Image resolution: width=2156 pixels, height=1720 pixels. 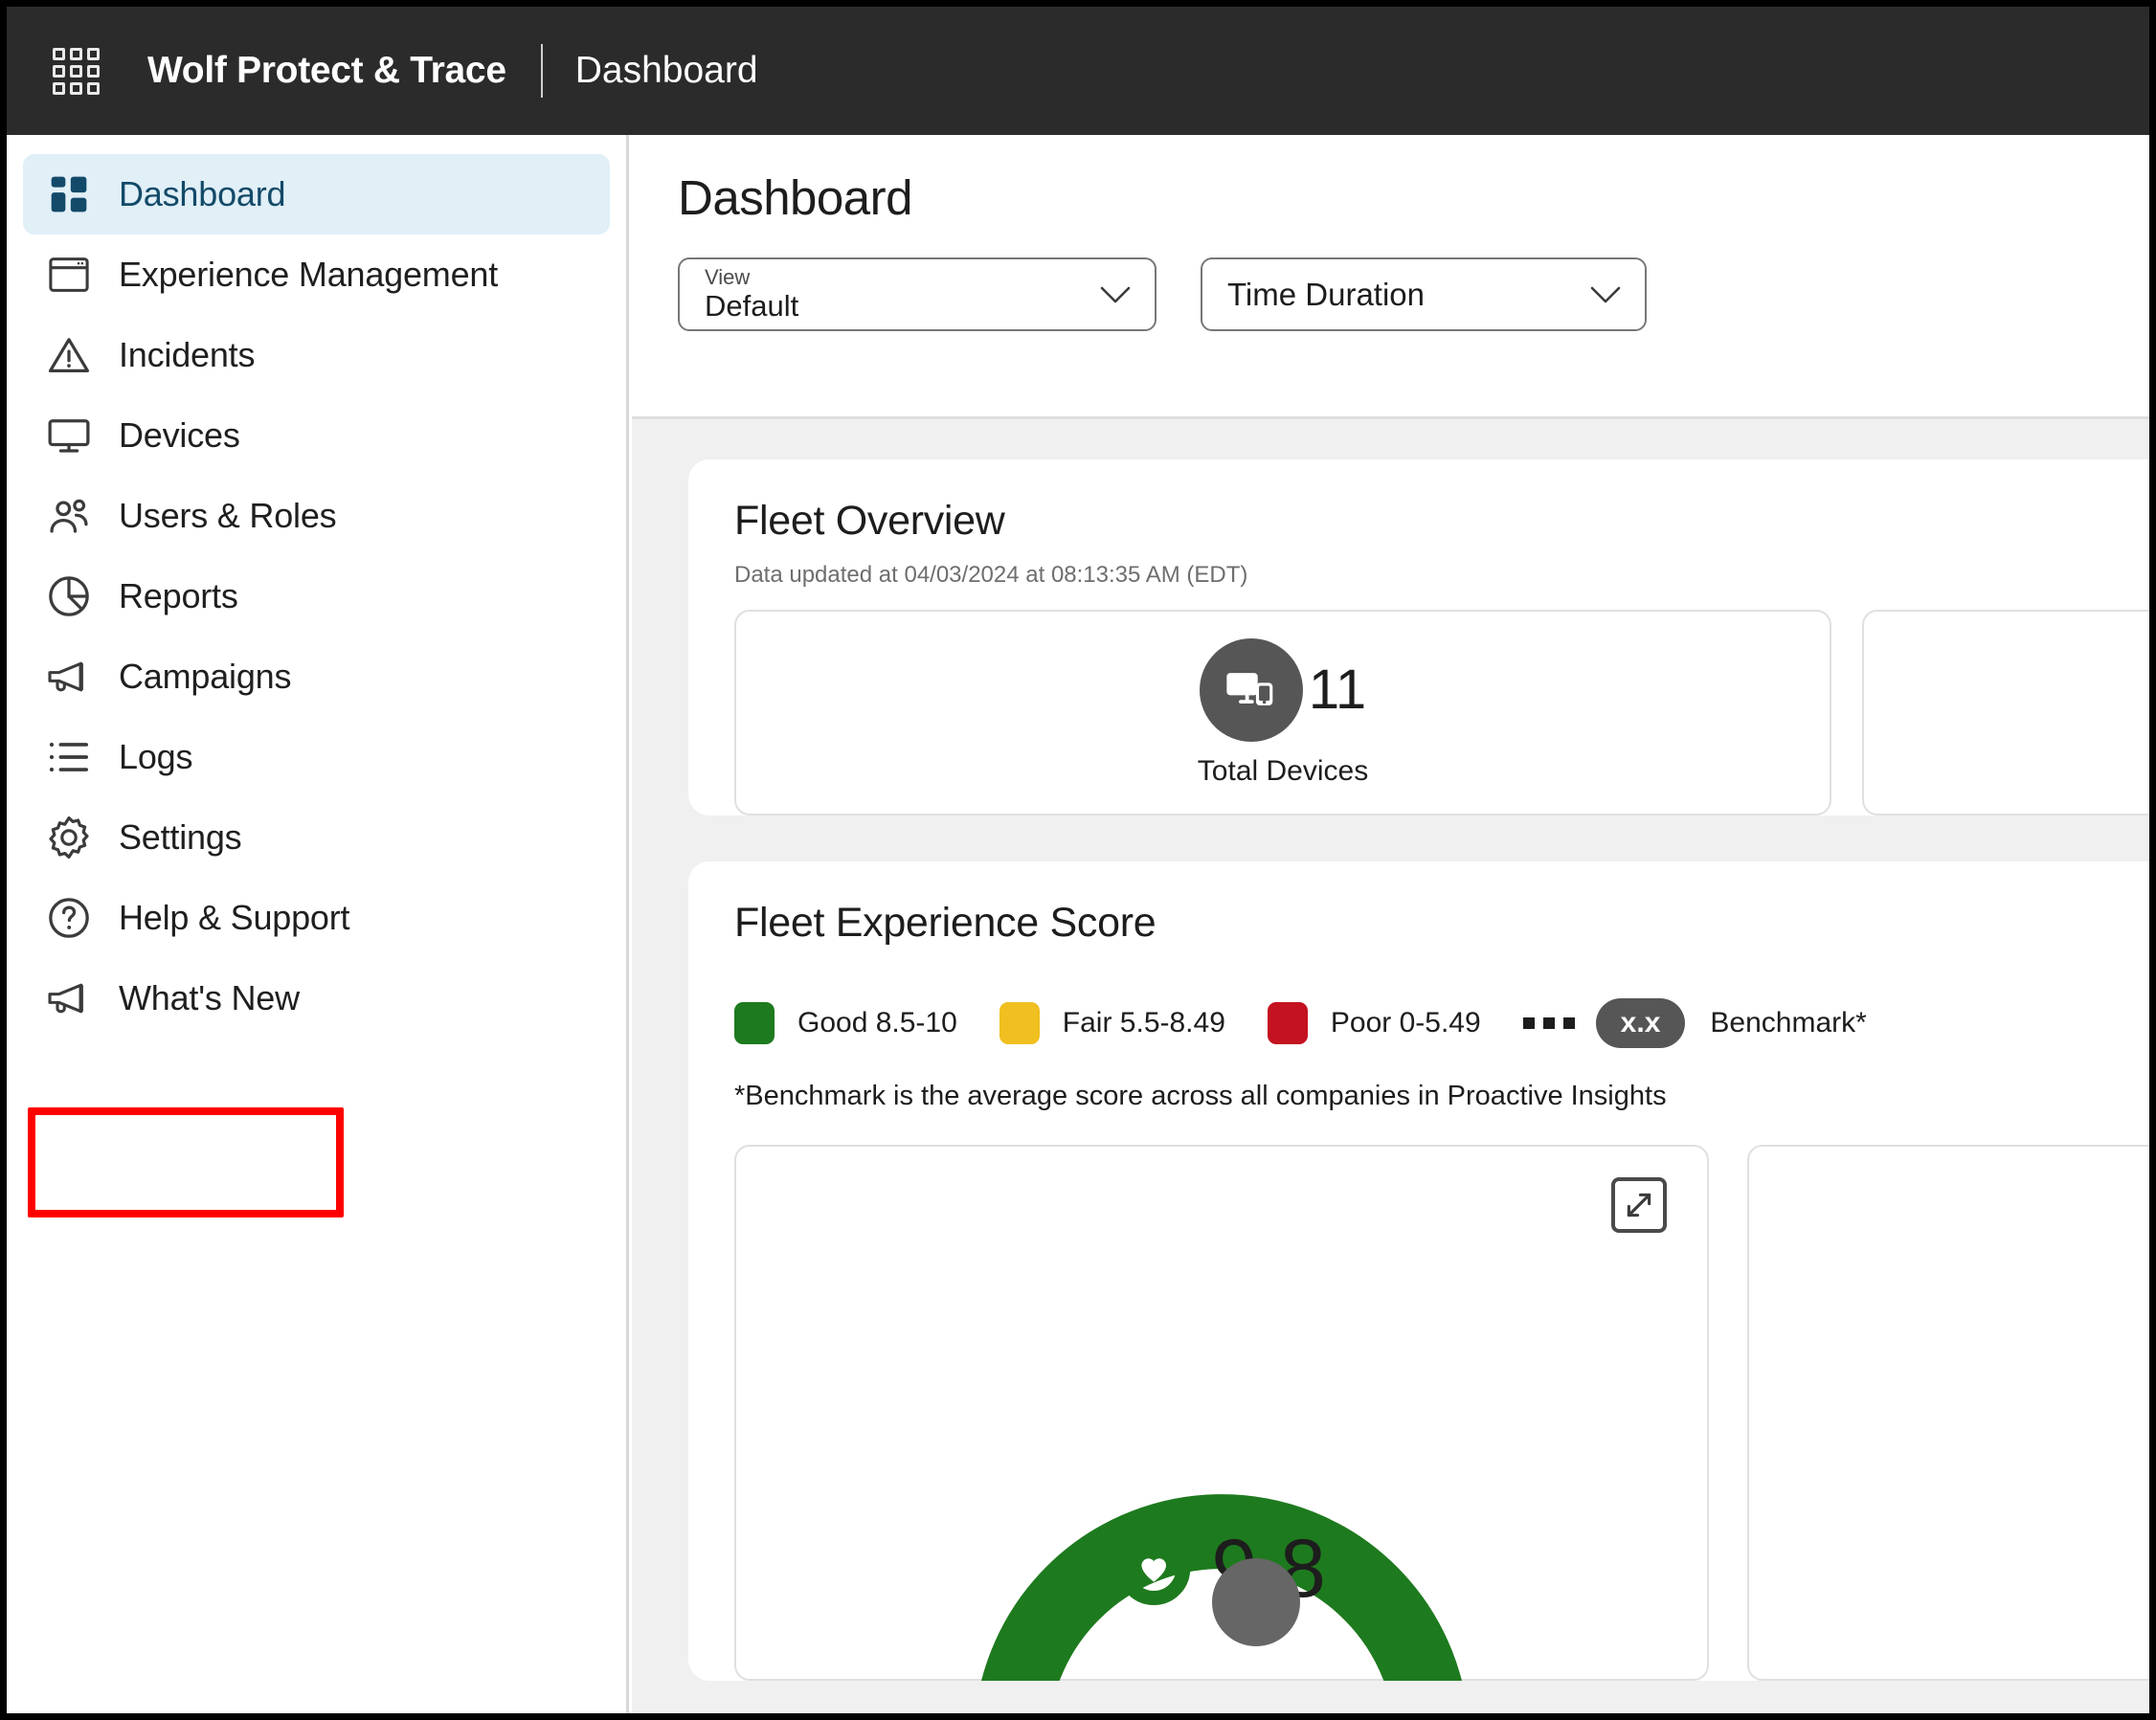 What do you see at coordinates (178, 595) in the screenshot?
I see `sidebar-item-label: Reports` at bounding box center [178, 595].